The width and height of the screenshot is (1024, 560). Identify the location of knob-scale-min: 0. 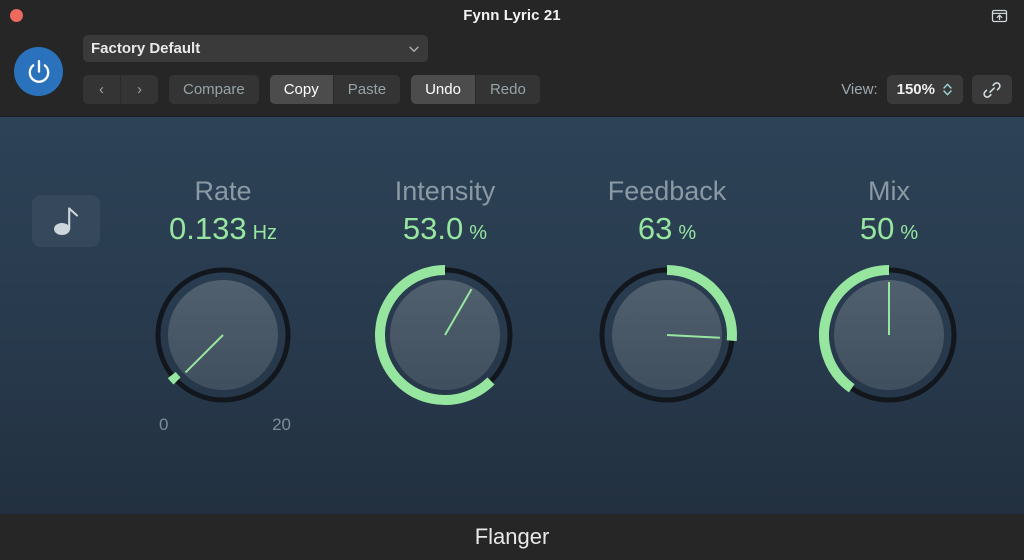
(164, 424).